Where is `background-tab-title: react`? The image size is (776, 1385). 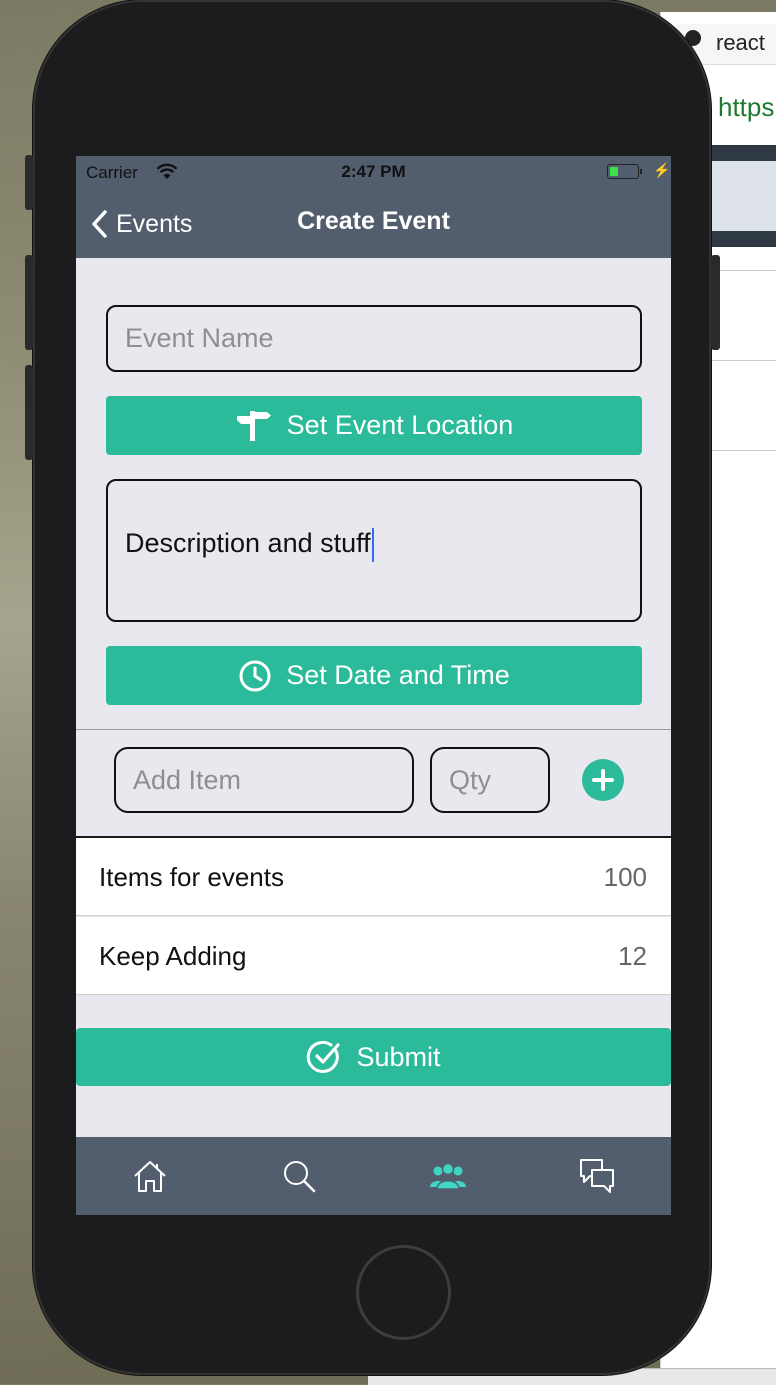 background-tab-title: react is located at coordinates (740, 42).